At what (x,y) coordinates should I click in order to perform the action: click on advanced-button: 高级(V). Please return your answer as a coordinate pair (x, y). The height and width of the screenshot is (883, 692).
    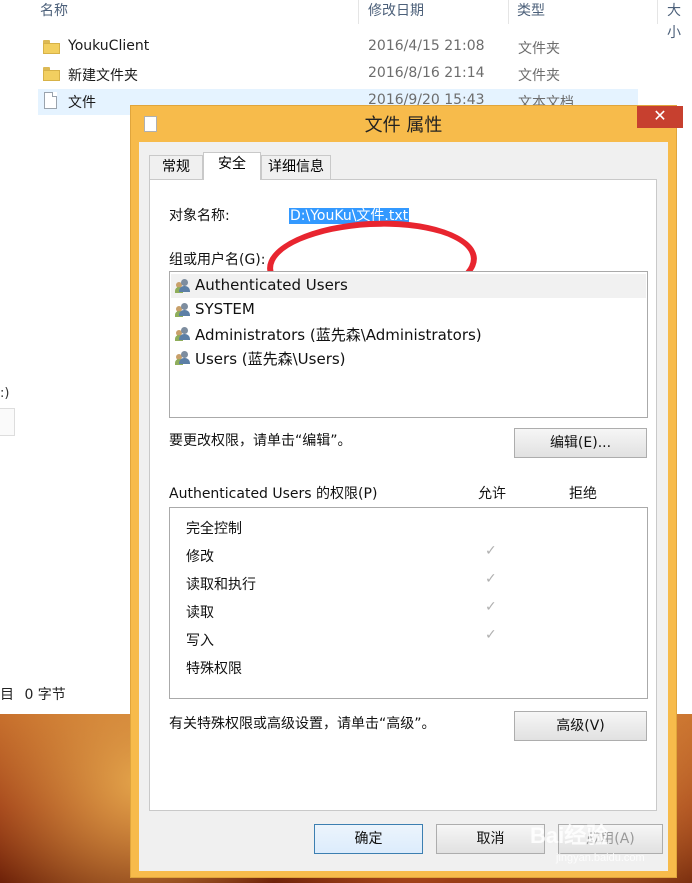
    Looking at the image, I should click on (580, 726).